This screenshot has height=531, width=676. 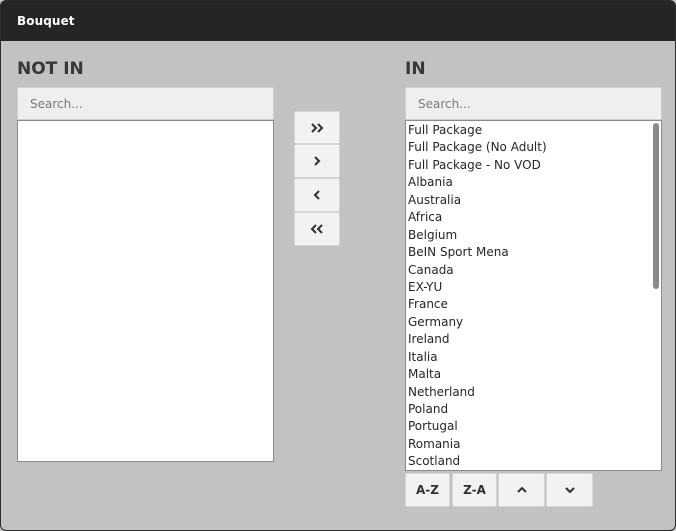 I want to click on move-up-button, so click(x=521, y=490).